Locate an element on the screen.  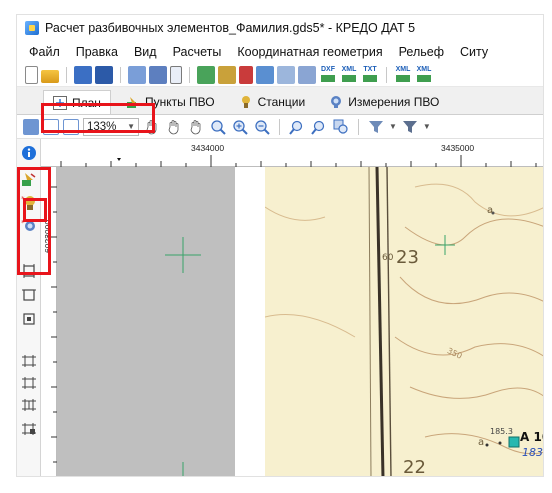
map-label-superscript: 60 is located at coordinates (388, 258).